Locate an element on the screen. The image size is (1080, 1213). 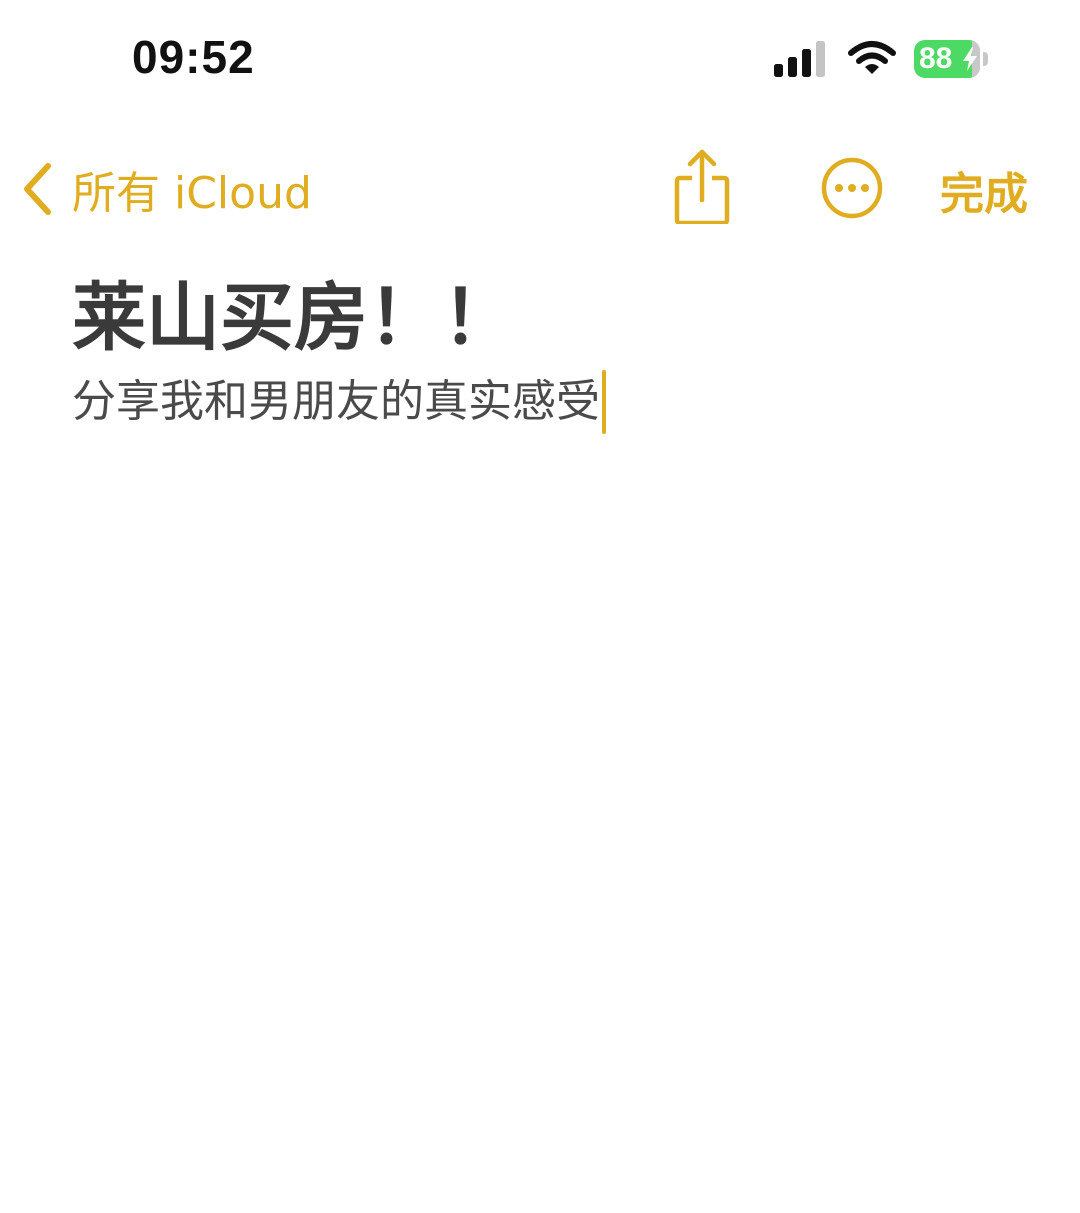
battery-icon: 88 is located at coordinates (951, 59).